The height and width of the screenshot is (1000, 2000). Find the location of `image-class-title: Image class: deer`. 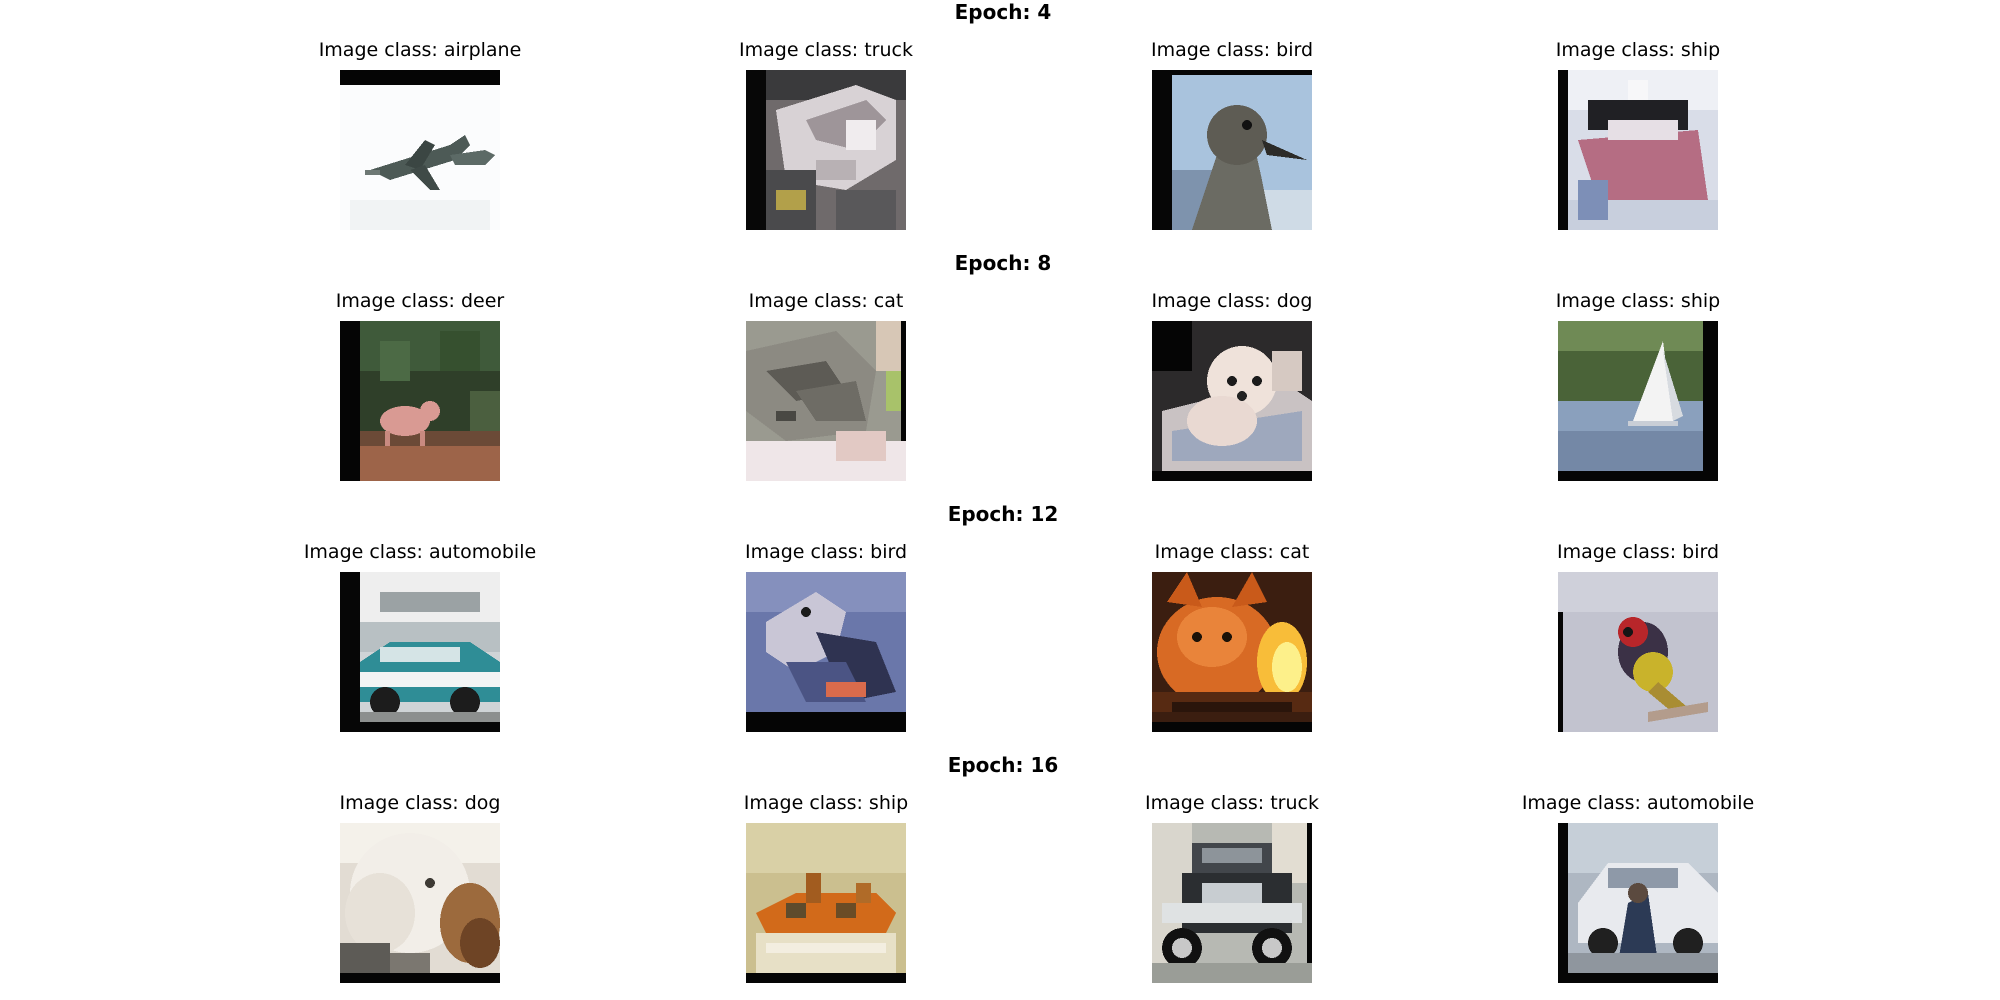

image-class-title: Image class: deer is located at coordinates (420, 301).